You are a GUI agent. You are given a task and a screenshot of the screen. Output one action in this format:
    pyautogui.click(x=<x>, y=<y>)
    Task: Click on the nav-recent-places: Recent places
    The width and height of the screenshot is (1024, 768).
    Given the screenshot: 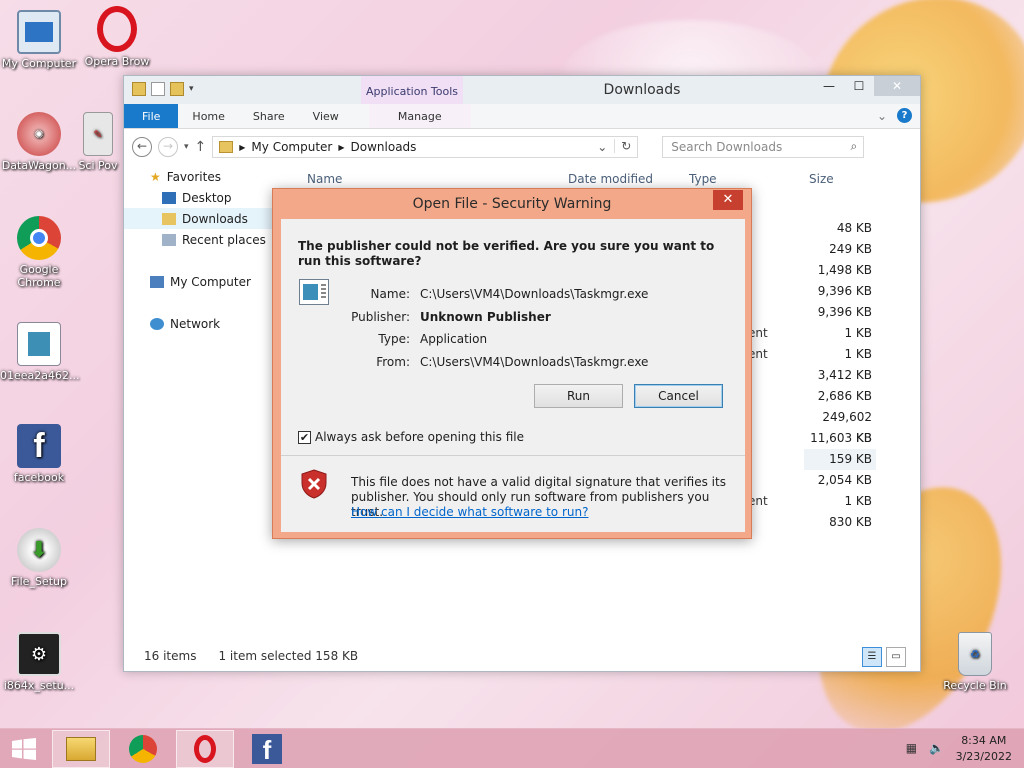 What is the action you would take?
    pyautogui.click(x=199, y=239)
    